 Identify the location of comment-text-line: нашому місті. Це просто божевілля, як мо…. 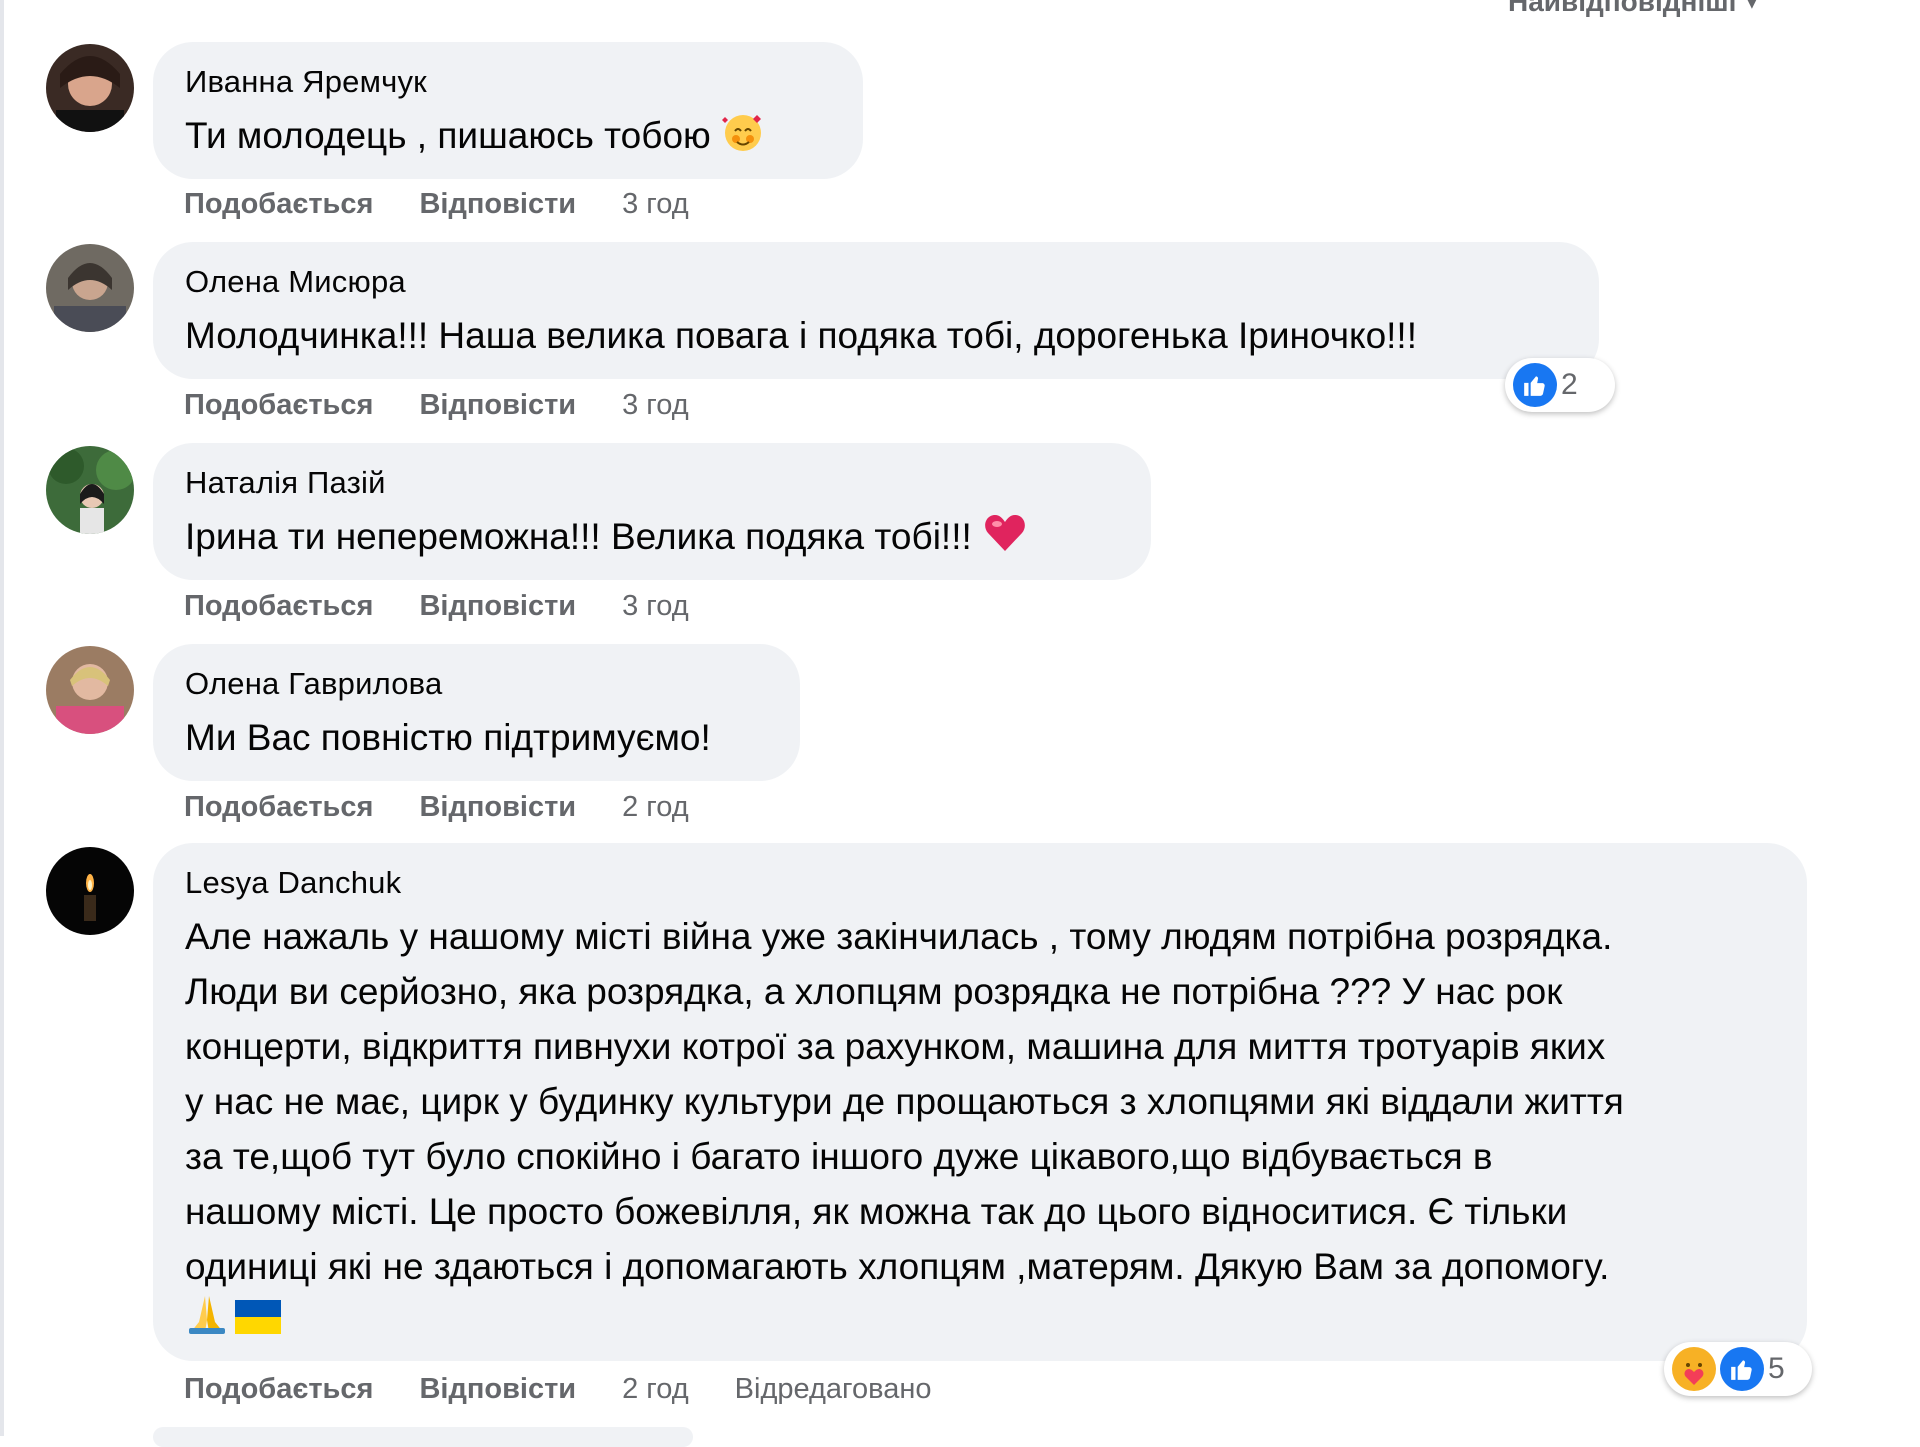
(876, 1211).